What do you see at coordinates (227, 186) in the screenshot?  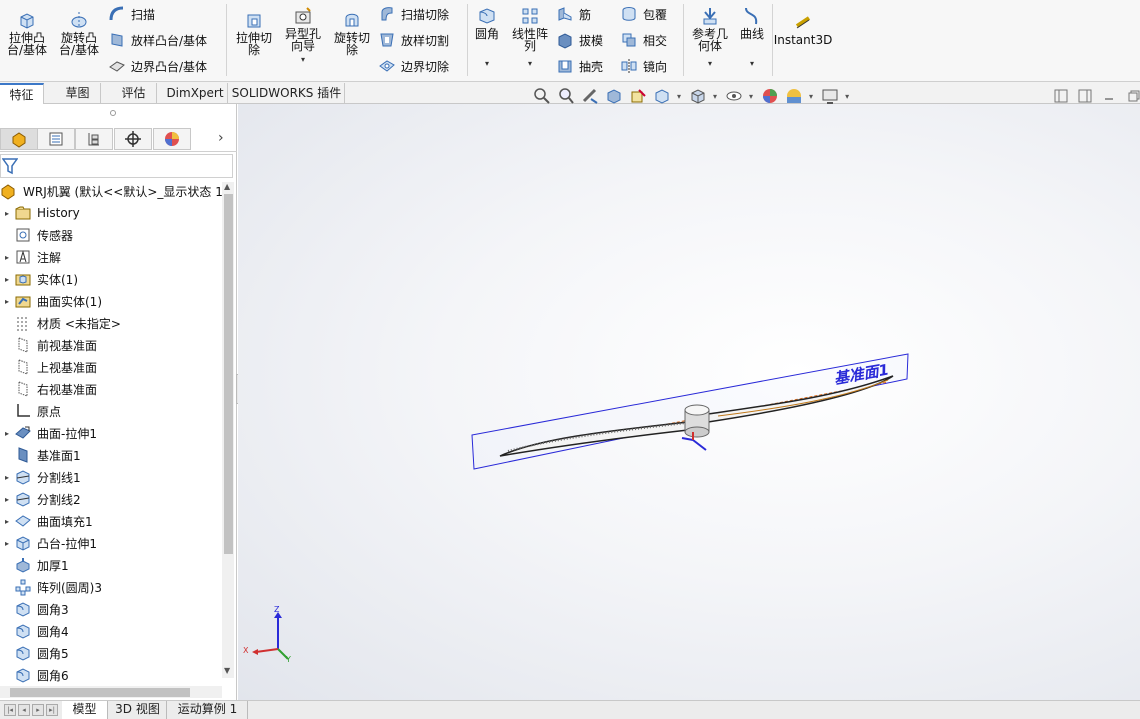 I see `scroll-up-arrow-icon: ▲` at bounding box center [227, 186].